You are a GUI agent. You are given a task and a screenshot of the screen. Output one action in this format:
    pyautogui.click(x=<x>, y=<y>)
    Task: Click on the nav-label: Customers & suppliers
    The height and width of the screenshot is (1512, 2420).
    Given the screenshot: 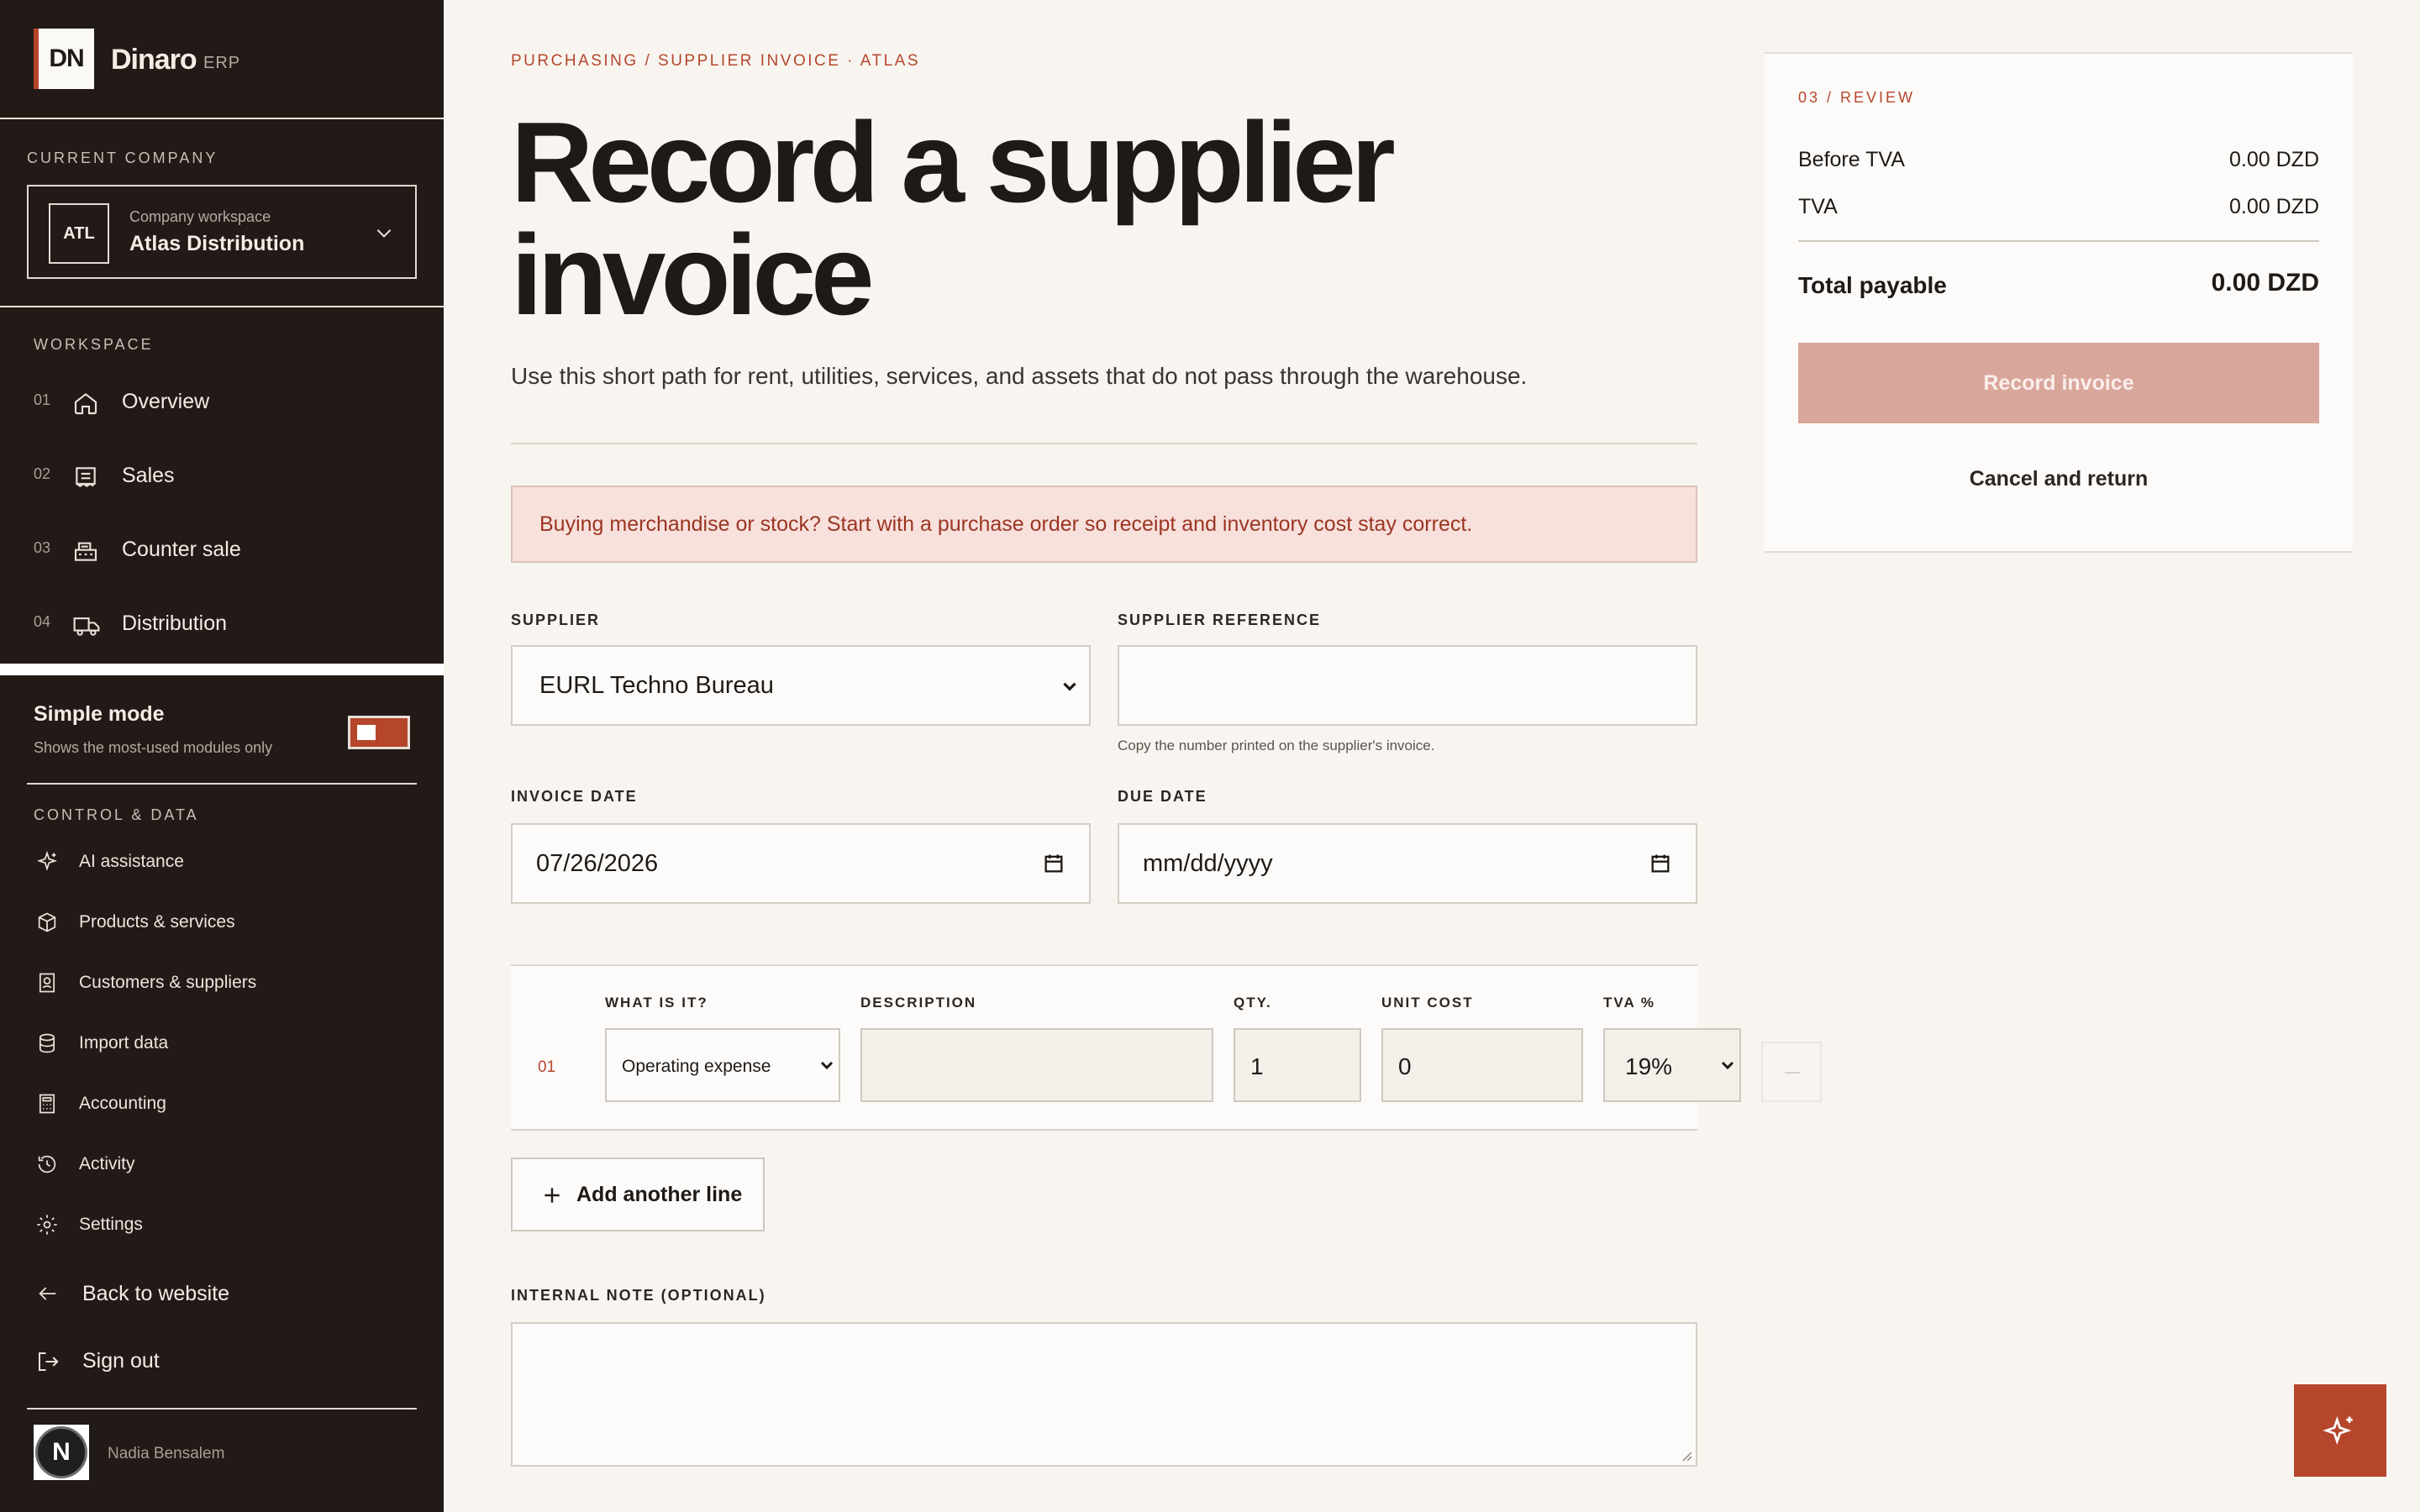 What is the action you would take?
    pyautogui.click(x=168, y=982)
    